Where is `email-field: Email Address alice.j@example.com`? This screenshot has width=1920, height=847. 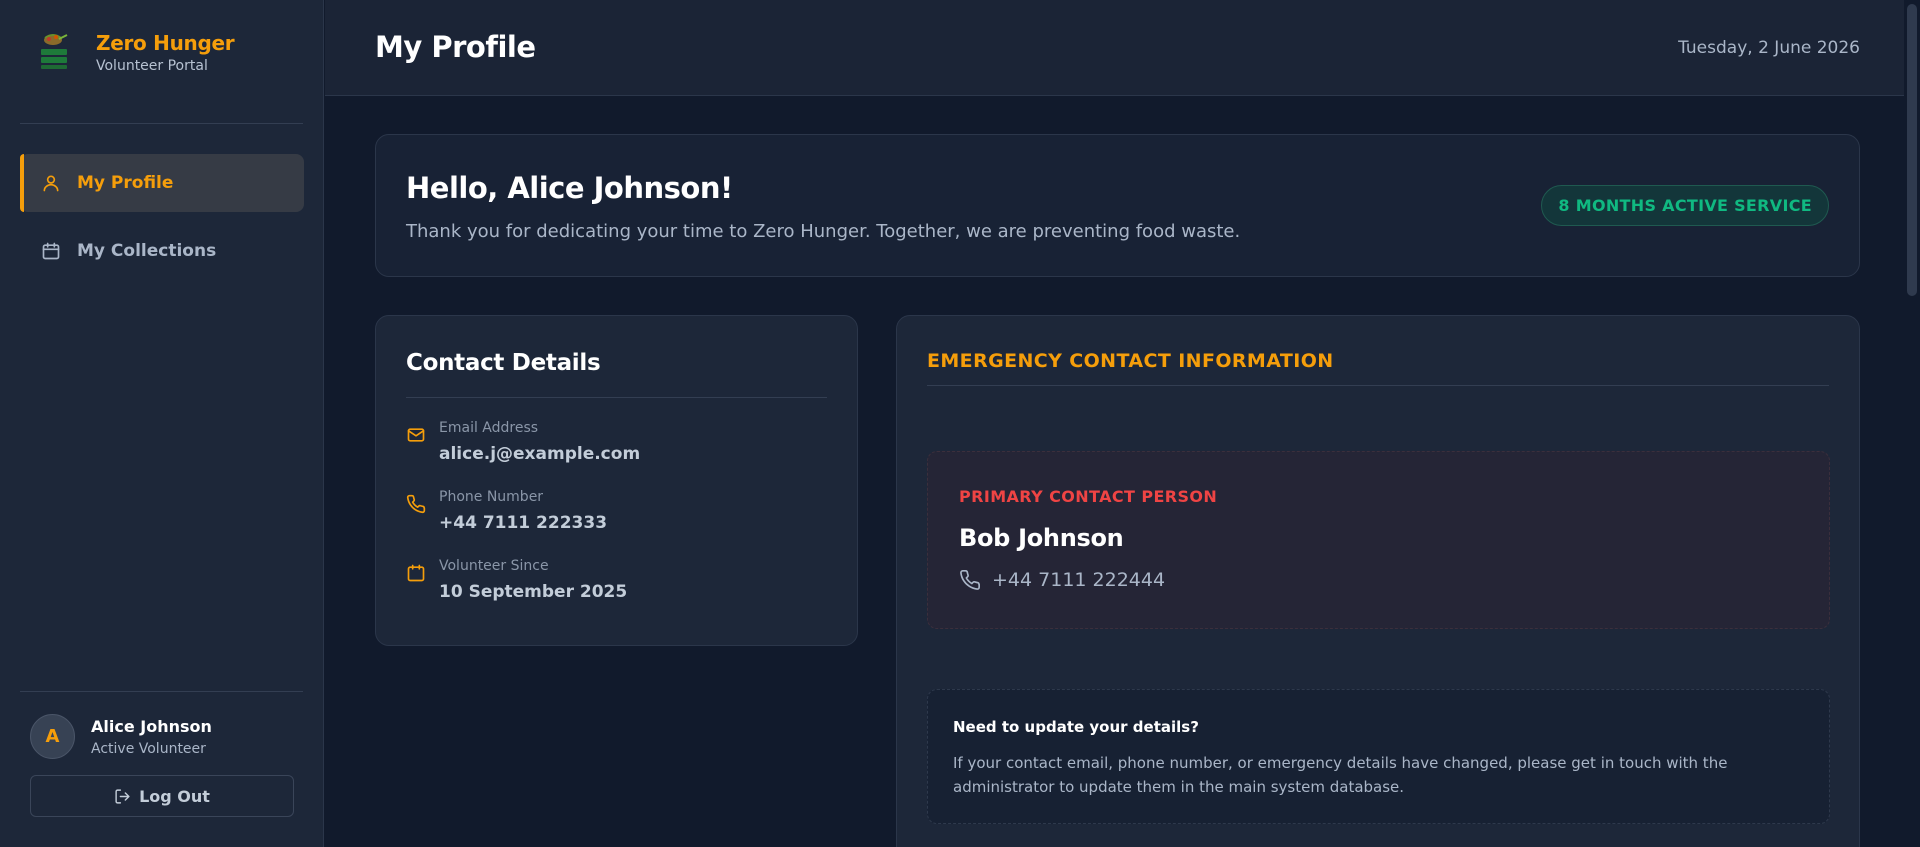
email-field: Email Address alice.j@example.com is located at coordinates (523, 442).